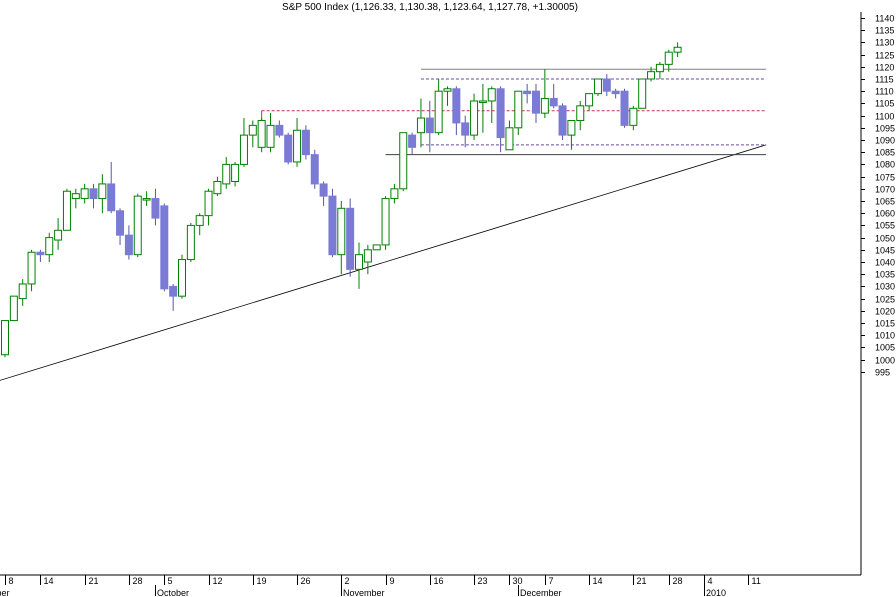 Image resolution: width=896 pixels, height=597 pixels. What do you see at coordinates (483, 581) in the screenshot?
I see `x-tick-label: 23` at bounding box center [483, 581].